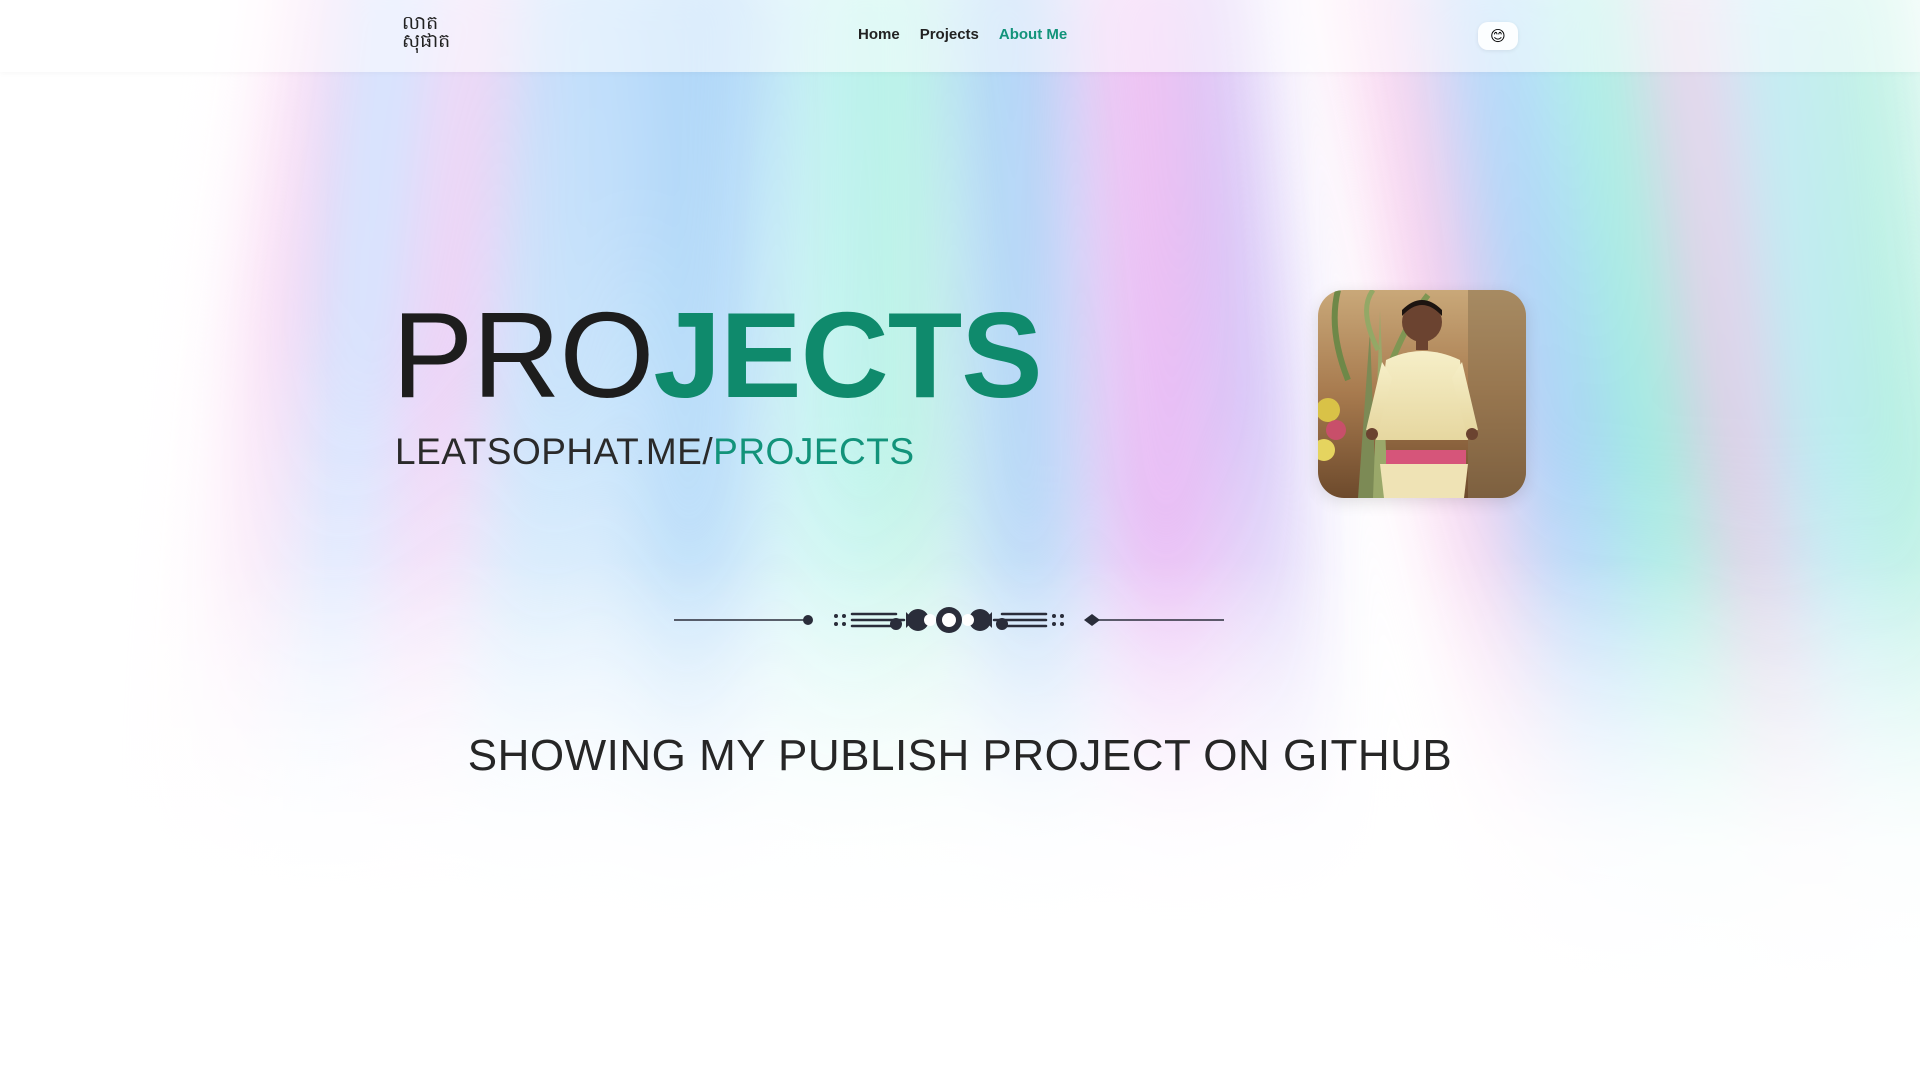 The image size is (1920, 1080). I want to click on url-path: PROJECTS, so click(814, 451).